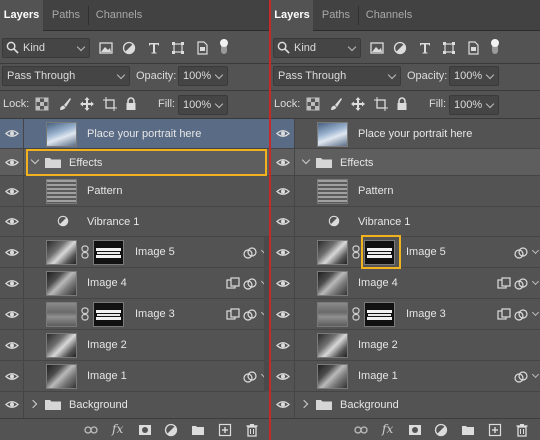 The height and width of the screenshot is (440, 540). Describe the element at coordinates (119, 15) in the screenshot. I see `tab-channels: Channels` at that location.